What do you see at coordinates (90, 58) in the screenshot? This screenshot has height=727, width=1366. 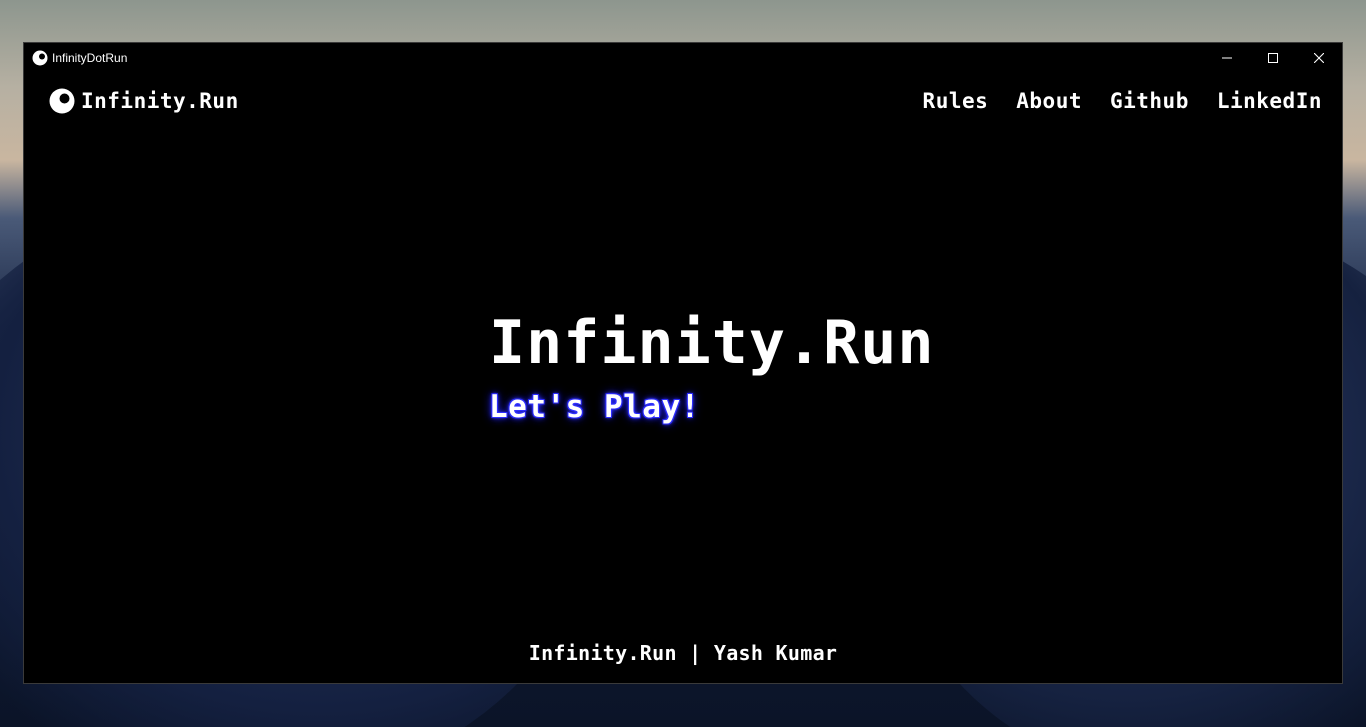 I see `window-title: InfinityDotRun` at bounding box center [90, 58].